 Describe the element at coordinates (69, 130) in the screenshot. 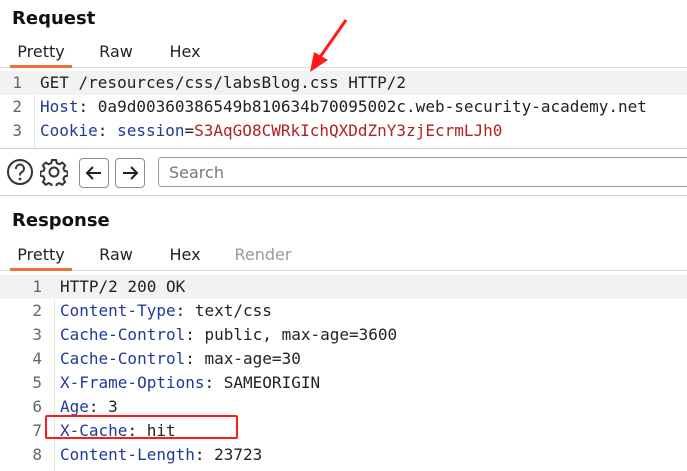

I see `header-name: Cookie` at that location.